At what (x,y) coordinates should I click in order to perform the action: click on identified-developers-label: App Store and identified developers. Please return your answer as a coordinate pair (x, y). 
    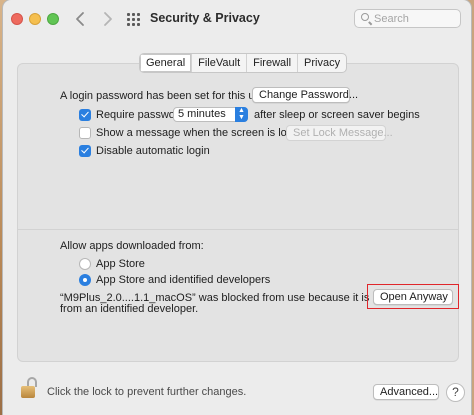
    Looking at the image, I should click on (183, 280).